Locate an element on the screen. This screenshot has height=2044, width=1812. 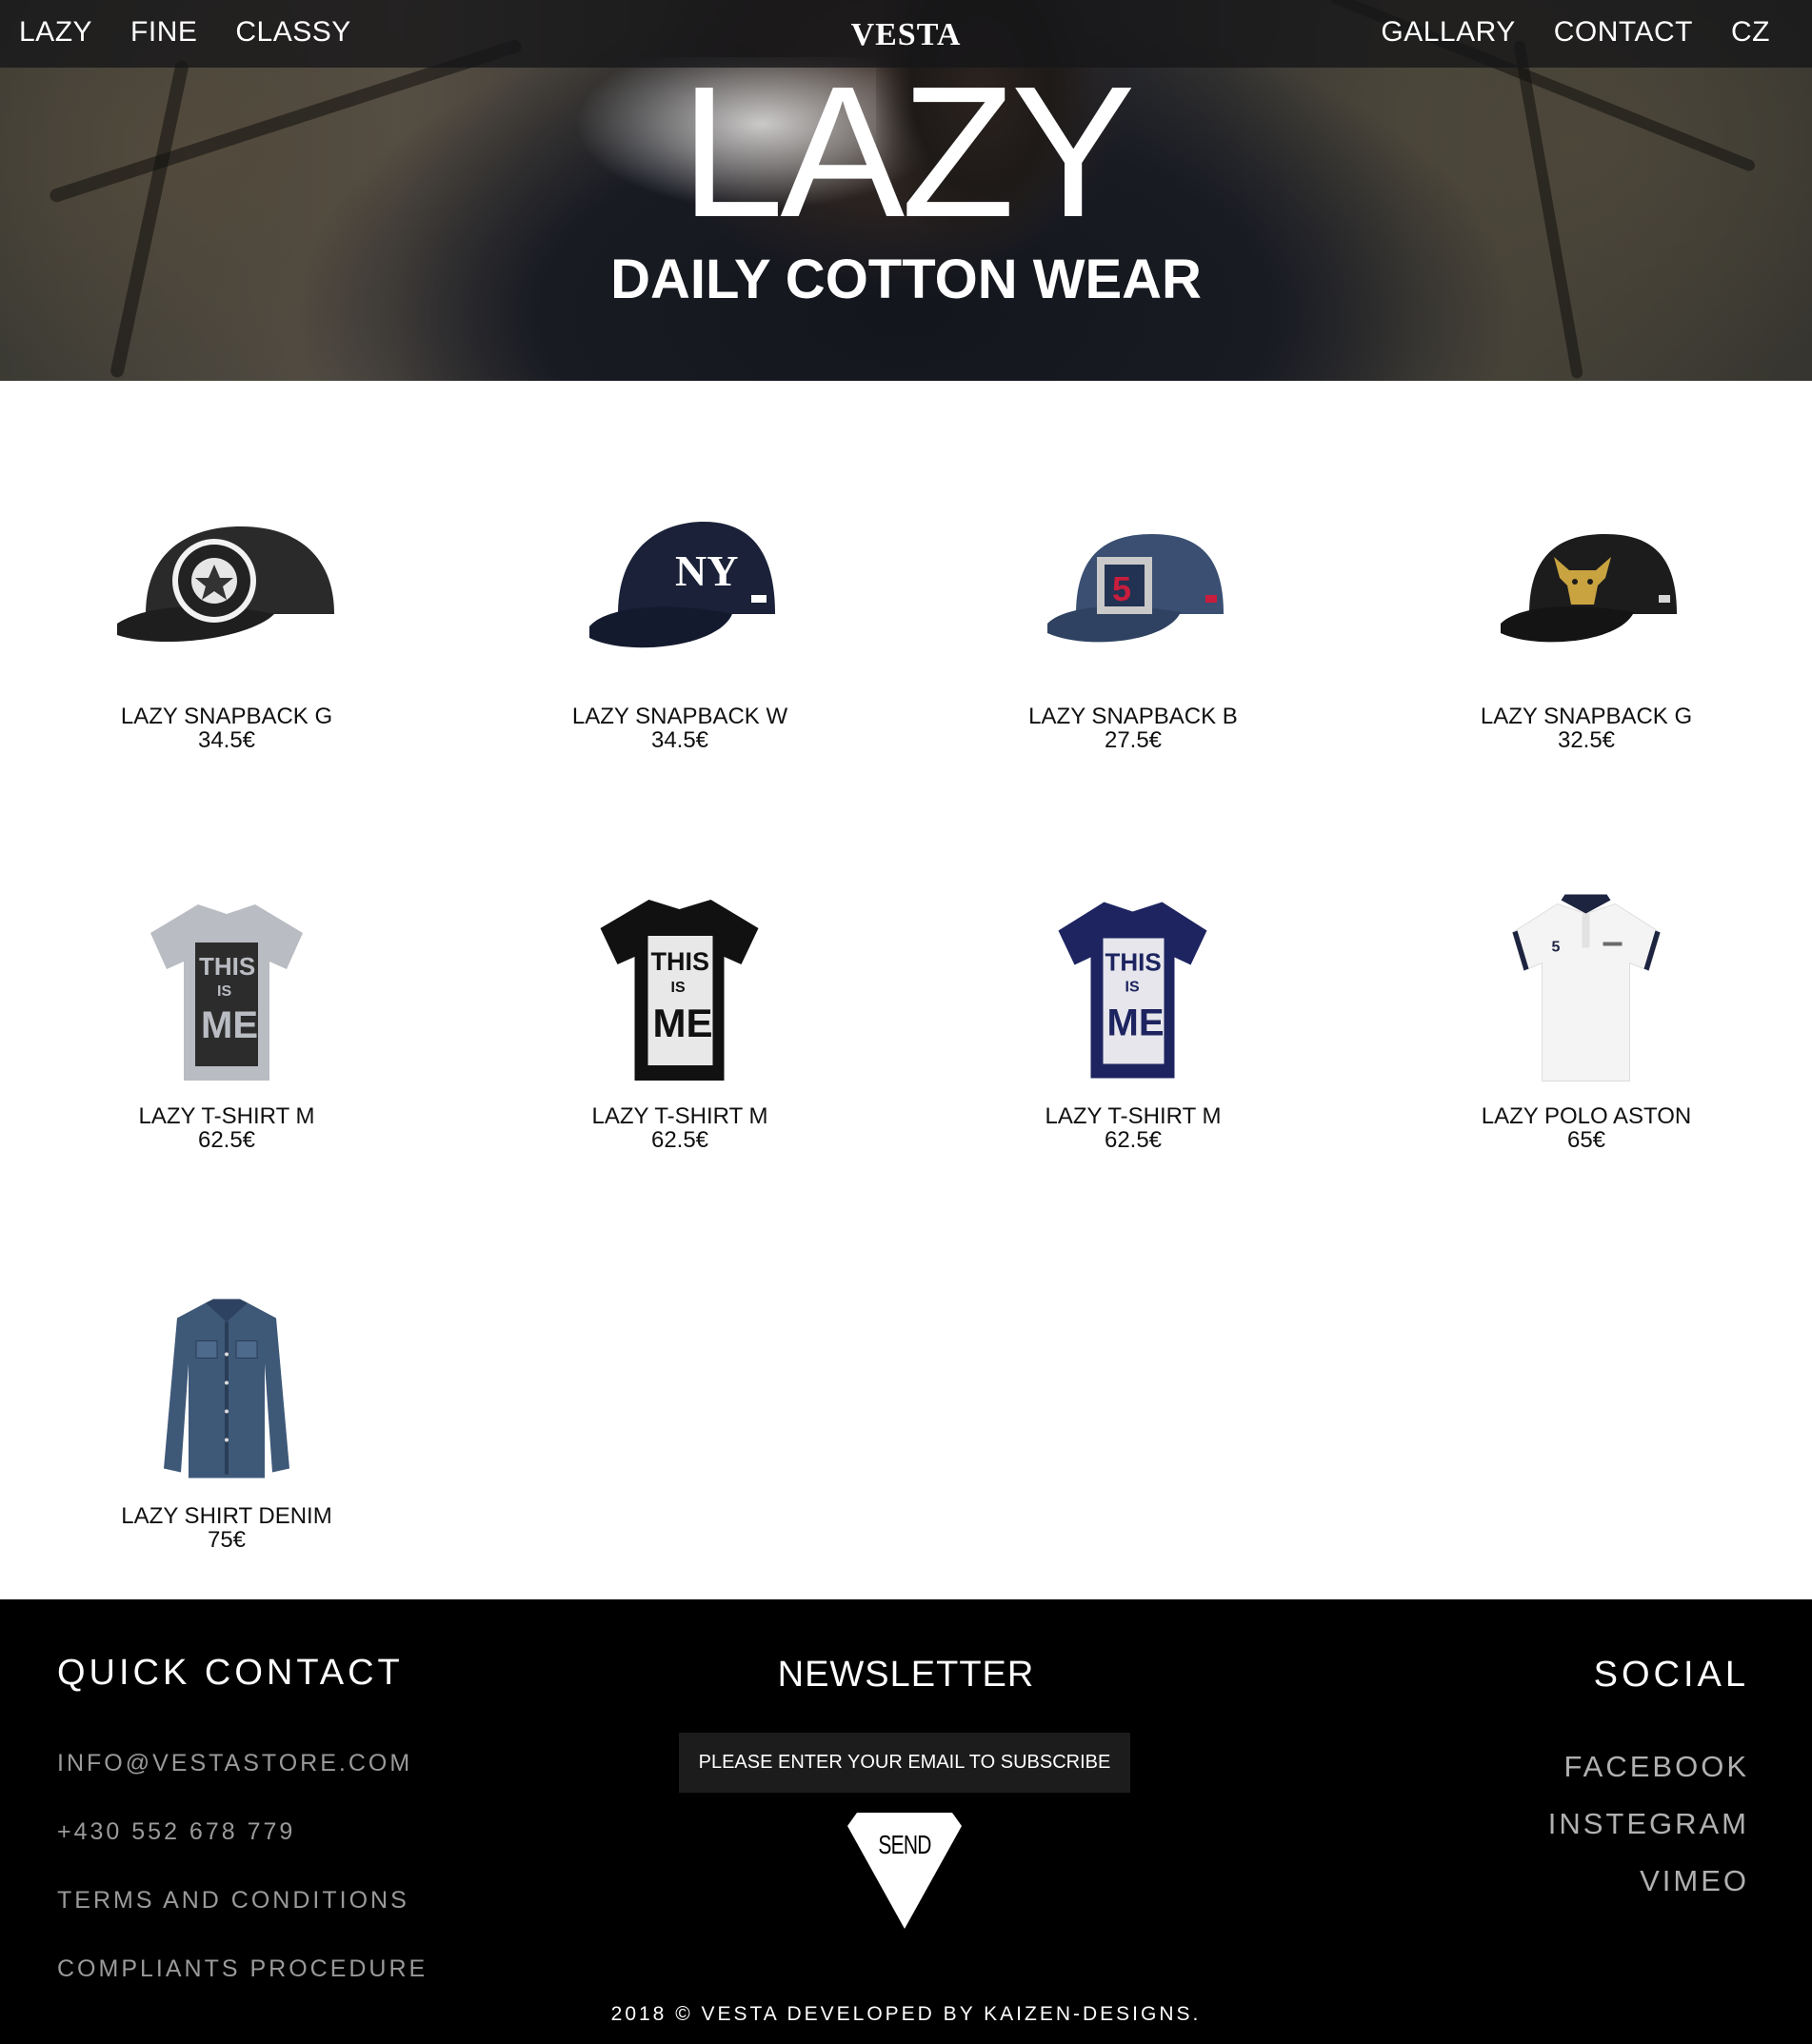
newsletter-email-input is located at coordinates (904, 1763).